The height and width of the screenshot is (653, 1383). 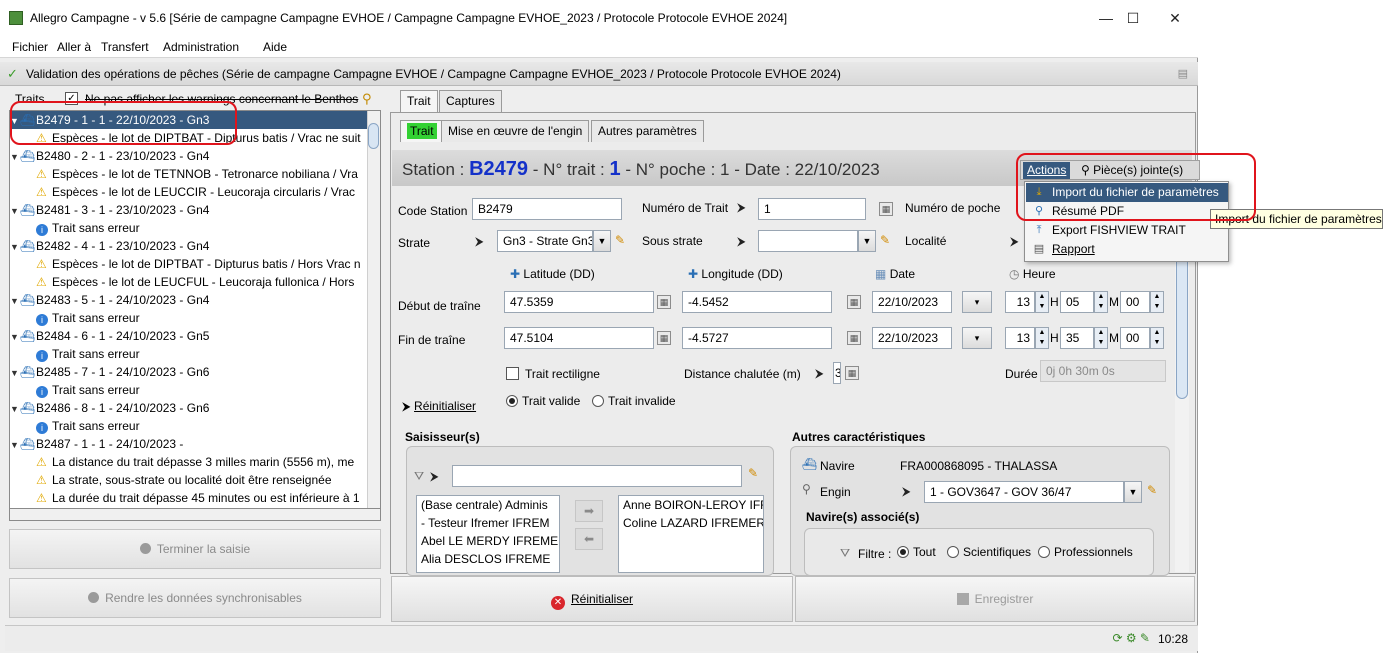 I want to click on strate-select: Gn3 - Strate Gn3, so click(x=545, y=241).